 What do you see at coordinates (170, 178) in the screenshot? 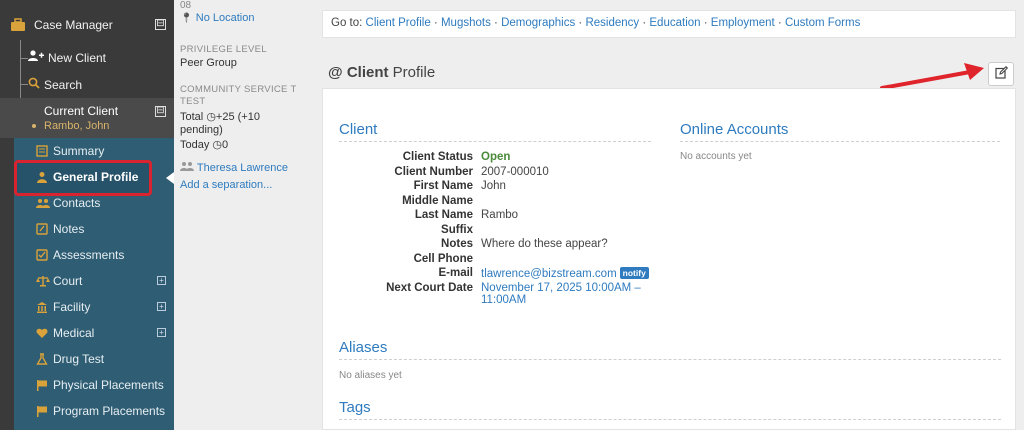
I see `active-caret-icon` at bounding box center [170, 178].